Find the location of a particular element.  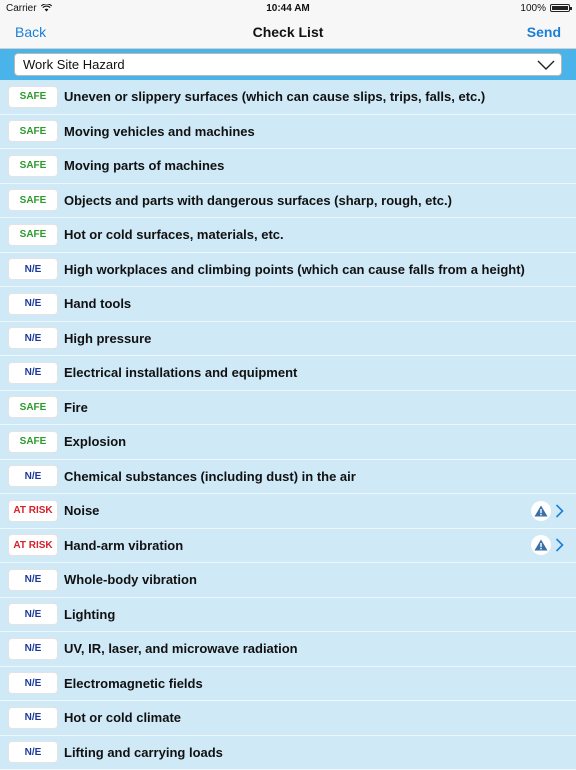

checklist-row: SAFE Fire is located at coordinates (288, 408).